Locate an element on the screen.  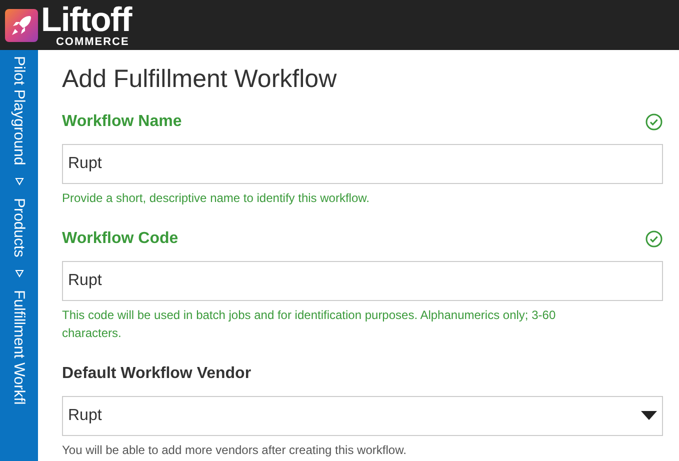
page-title: Add Fulfillment Workflow is located at coordinates (200, 79).